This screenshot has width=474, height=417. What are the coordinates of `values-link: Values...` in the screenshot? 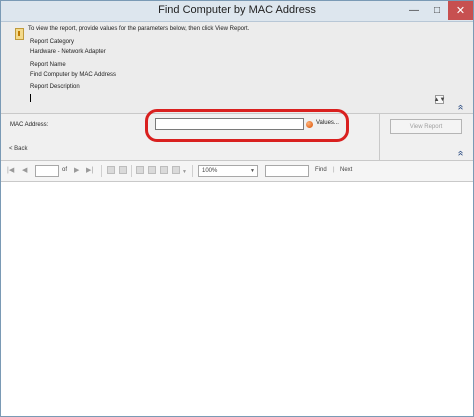 It's located at (327, 123).